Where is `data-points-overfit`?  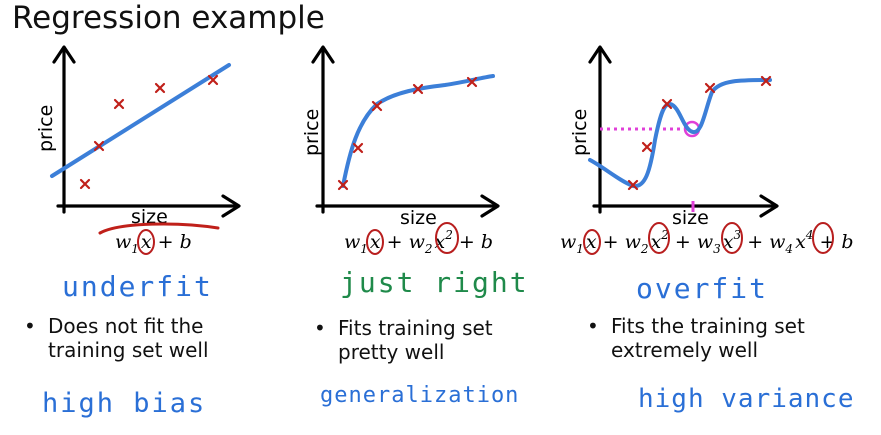 data-points-overfit is located at coordinates (699, 133).